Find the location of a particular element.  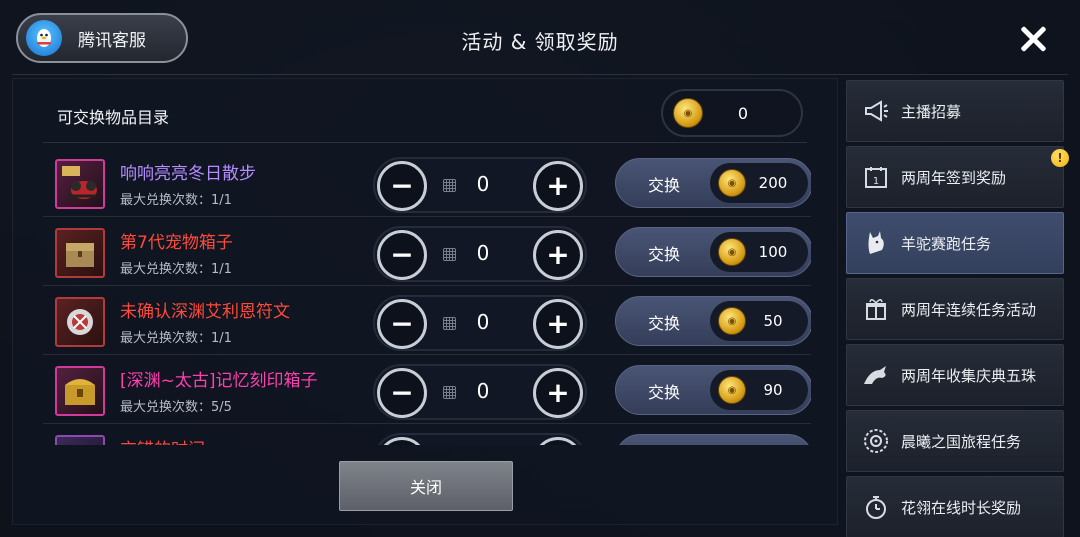

sidebar-item-label: 两周年签到奖励 is located at coordinates (954, 177).